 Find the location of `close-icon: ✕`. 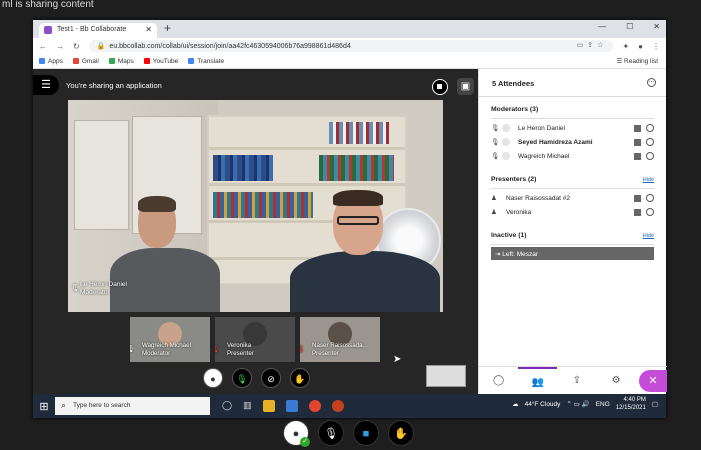

close-icon: ✕ is located at coordinates (653, 381).